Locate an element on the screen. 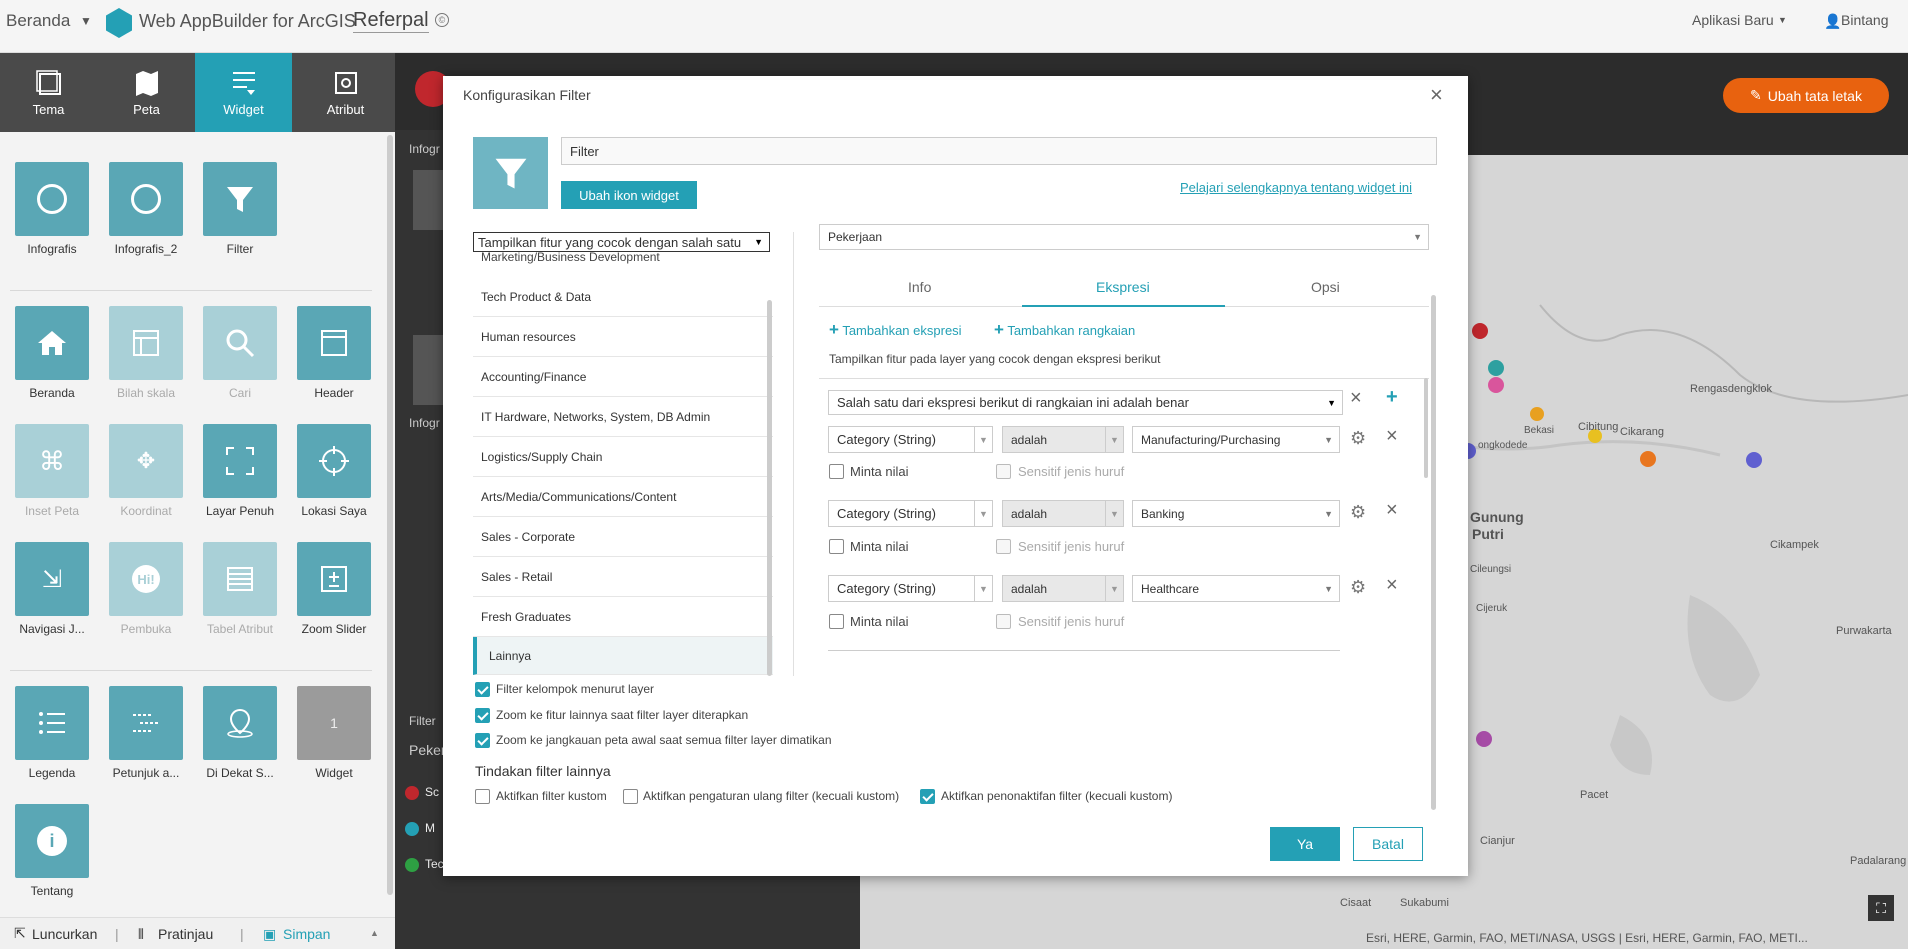  widget-about: i is located at coordinates (52, 841).